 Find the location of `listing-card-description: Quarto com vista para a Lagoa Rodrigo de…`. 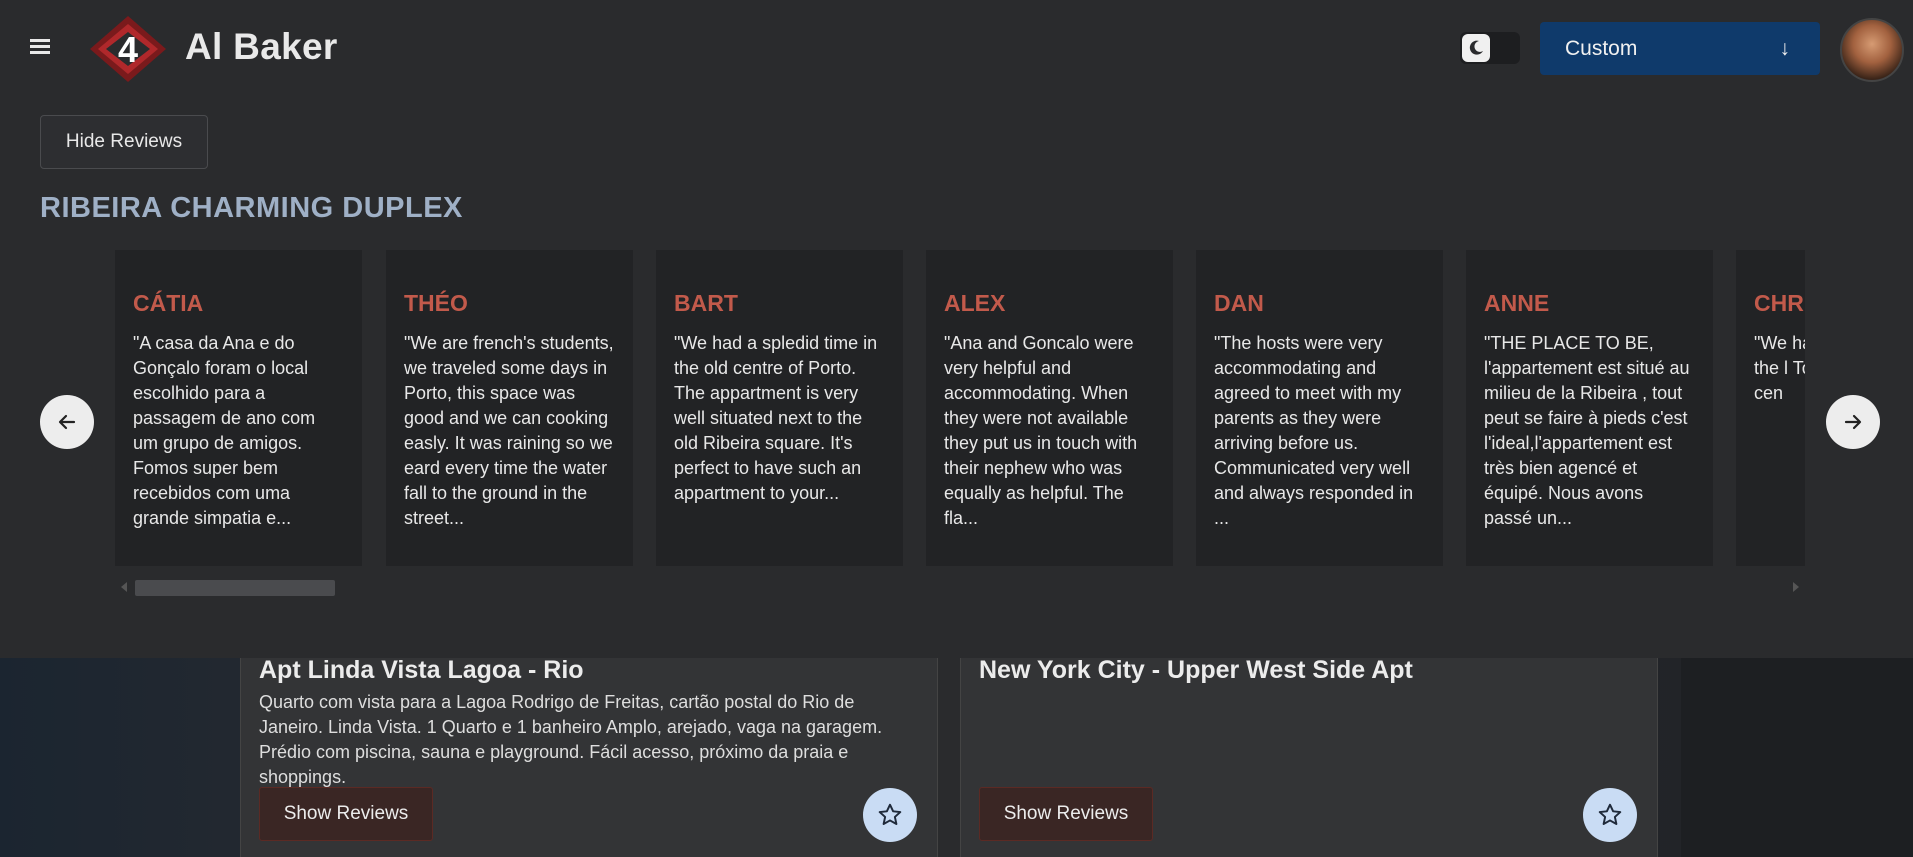

listing-card-description: Quarto com vista para a Lagoa Rodrigo de… is located at coordinates (571, 739).